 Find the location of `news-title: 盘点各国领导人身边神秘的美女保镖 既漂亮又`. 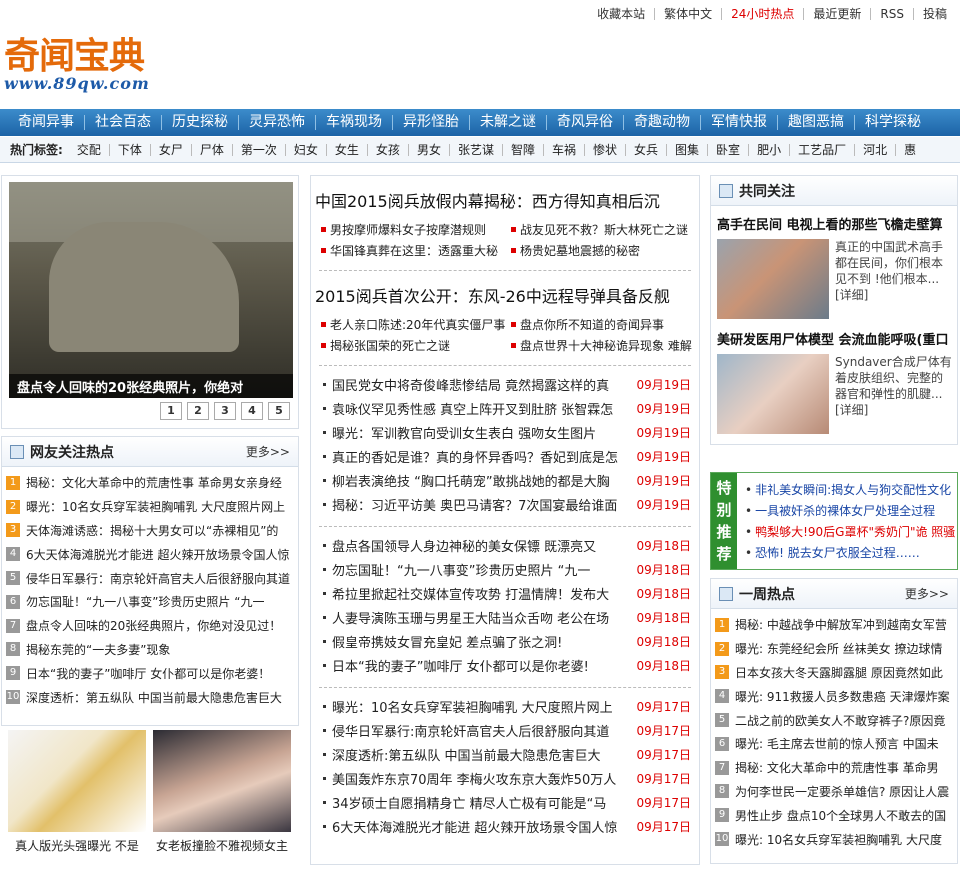

news-title: 盘点各国领导人身边神秘的美女保镖 既漂亮又 is located at coordinates (481, 545).